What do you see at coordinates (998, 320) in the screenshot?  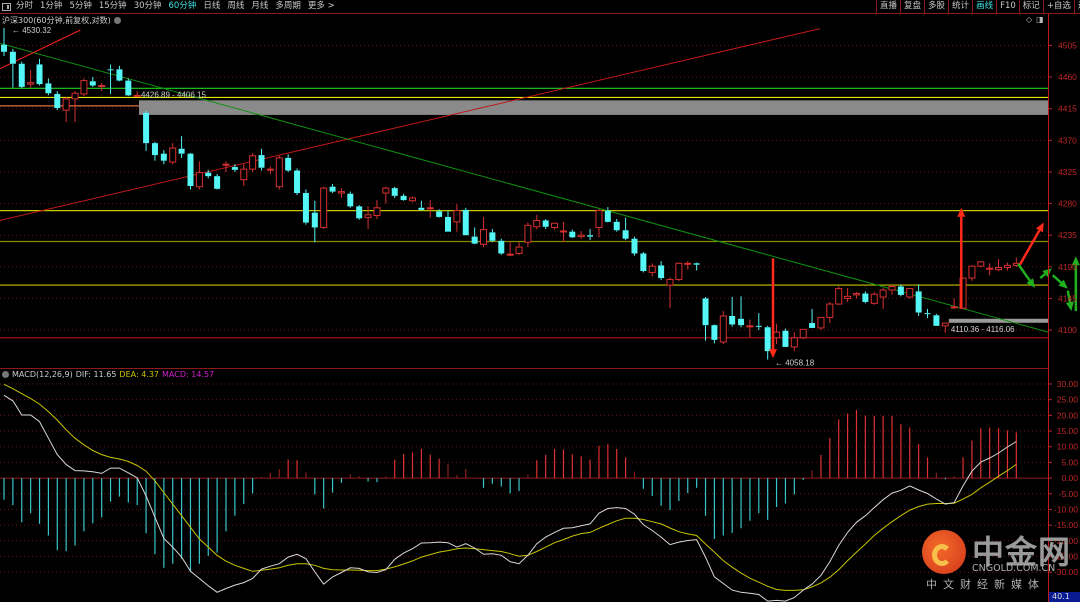 I see `price-zone-lower` at bounding box center [998, 320].